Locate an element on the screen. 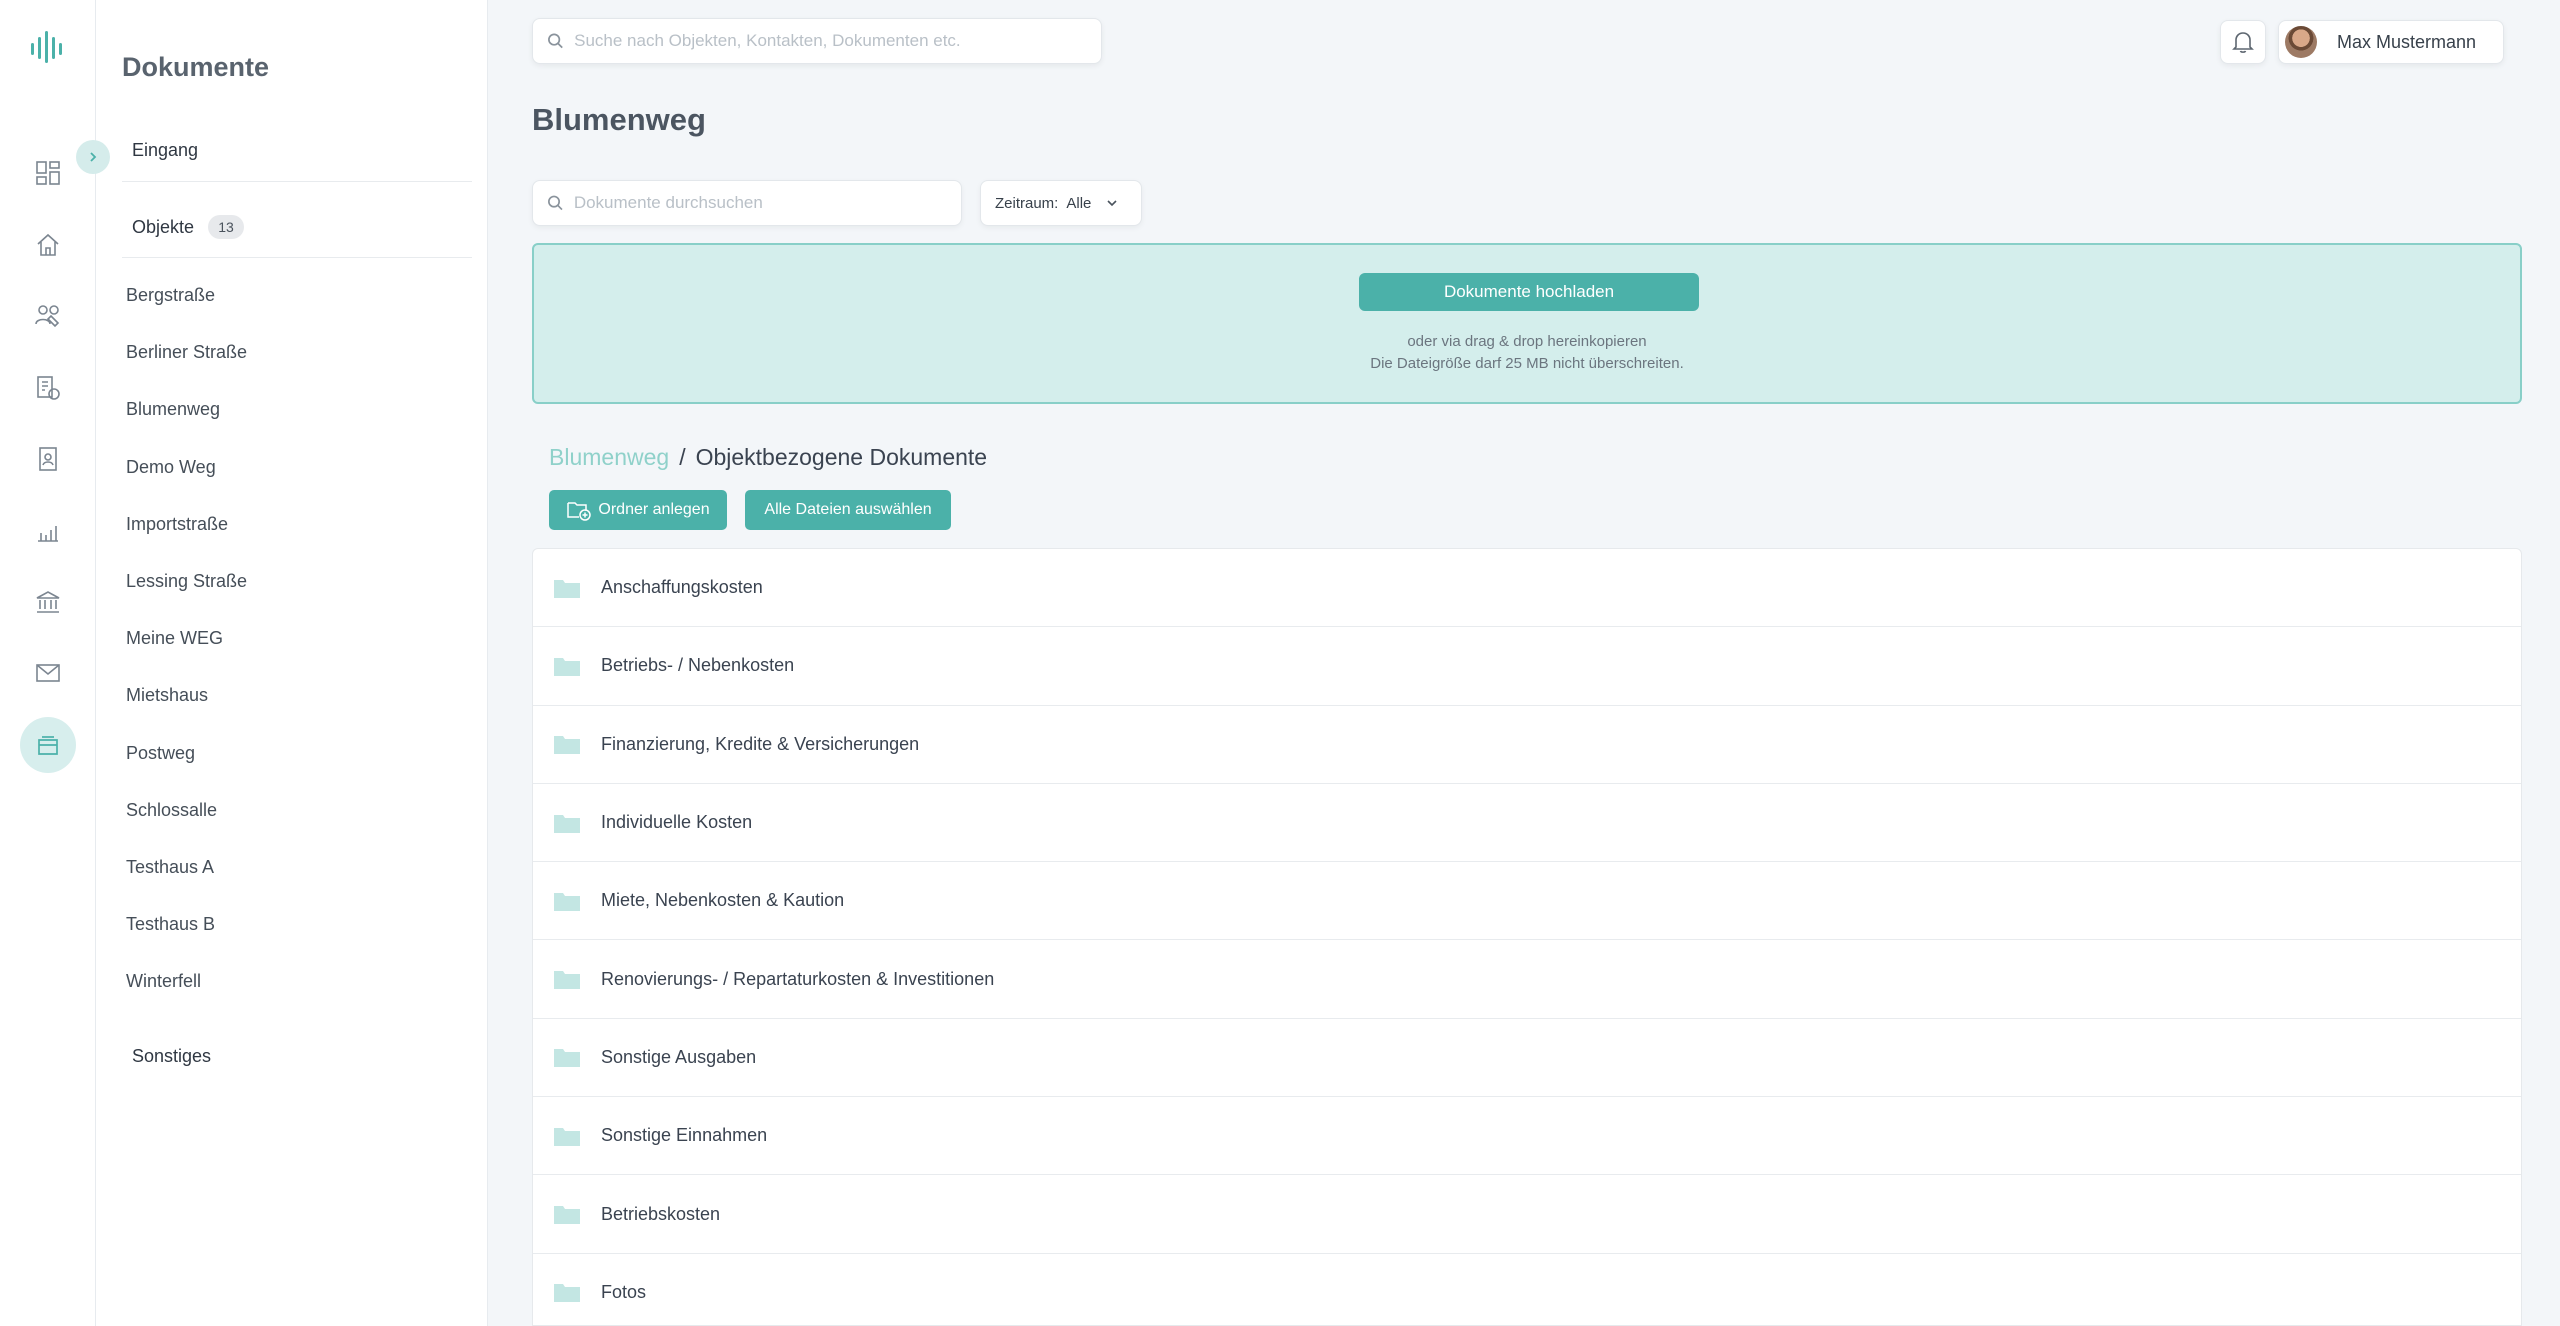 The width and height of the screenshot is (2560, 1326). nav-home is located at coordinates (48, 245).